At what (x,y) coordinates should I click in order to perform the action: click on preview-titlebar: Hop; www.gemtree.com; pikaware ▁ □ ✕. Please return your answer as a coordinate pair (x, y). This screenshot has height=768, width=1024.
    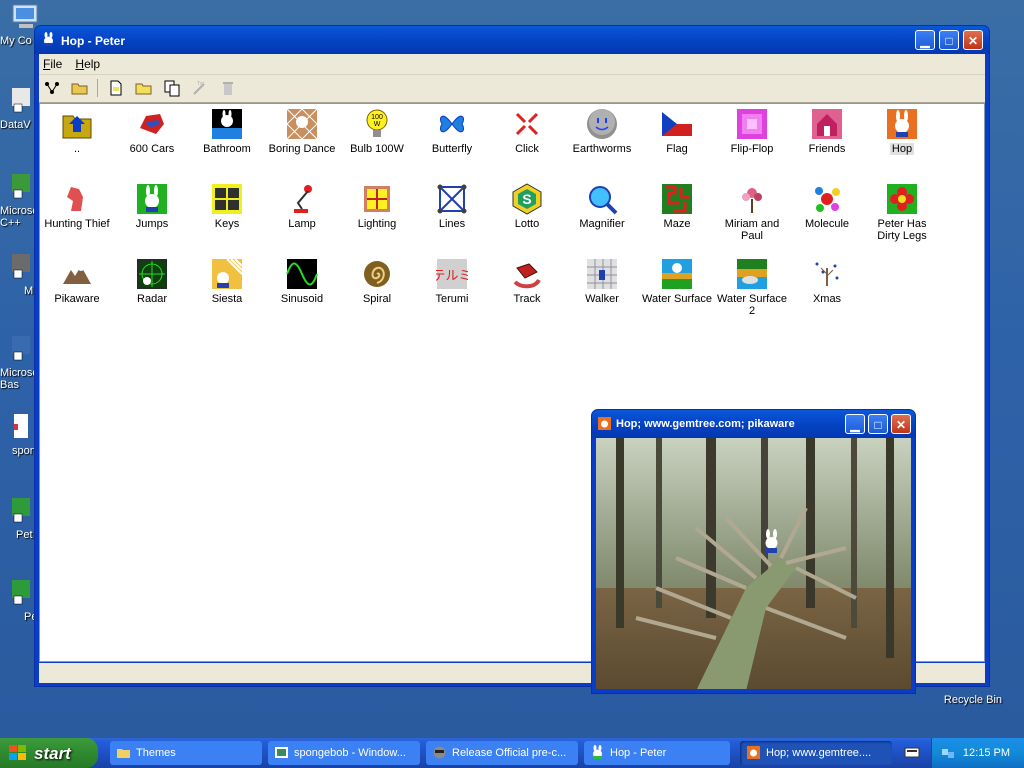
    Looking at the image, I should click on (753, 424).